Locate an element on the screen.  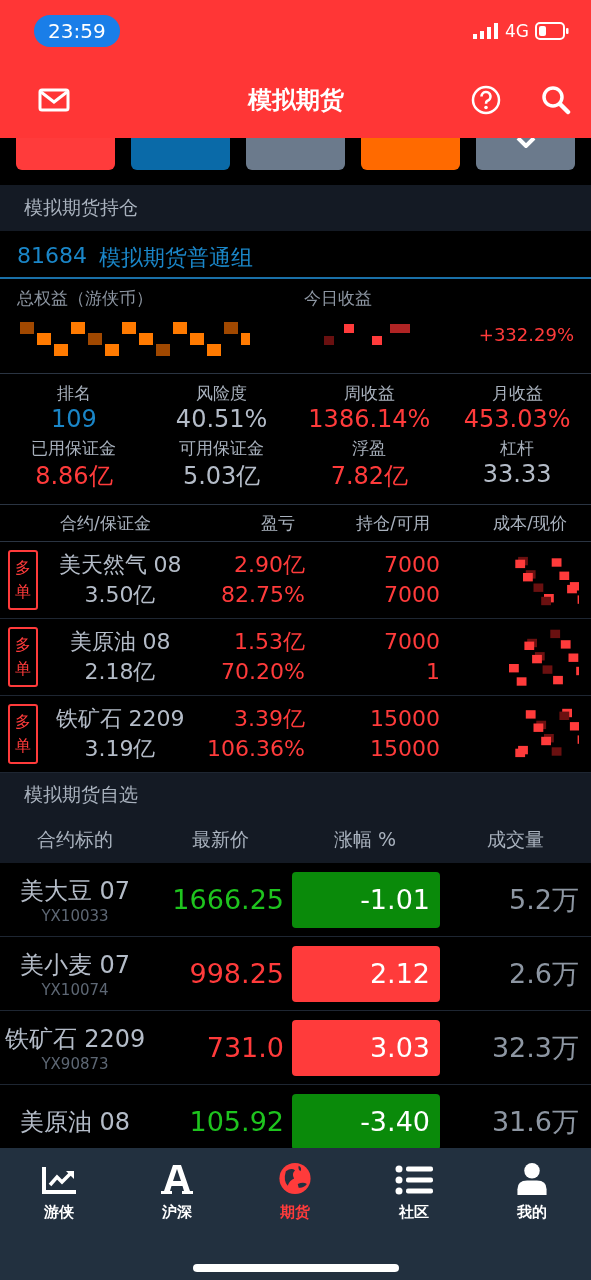
pnl-value: 2.90亿 is located at coordinates (269, 565).